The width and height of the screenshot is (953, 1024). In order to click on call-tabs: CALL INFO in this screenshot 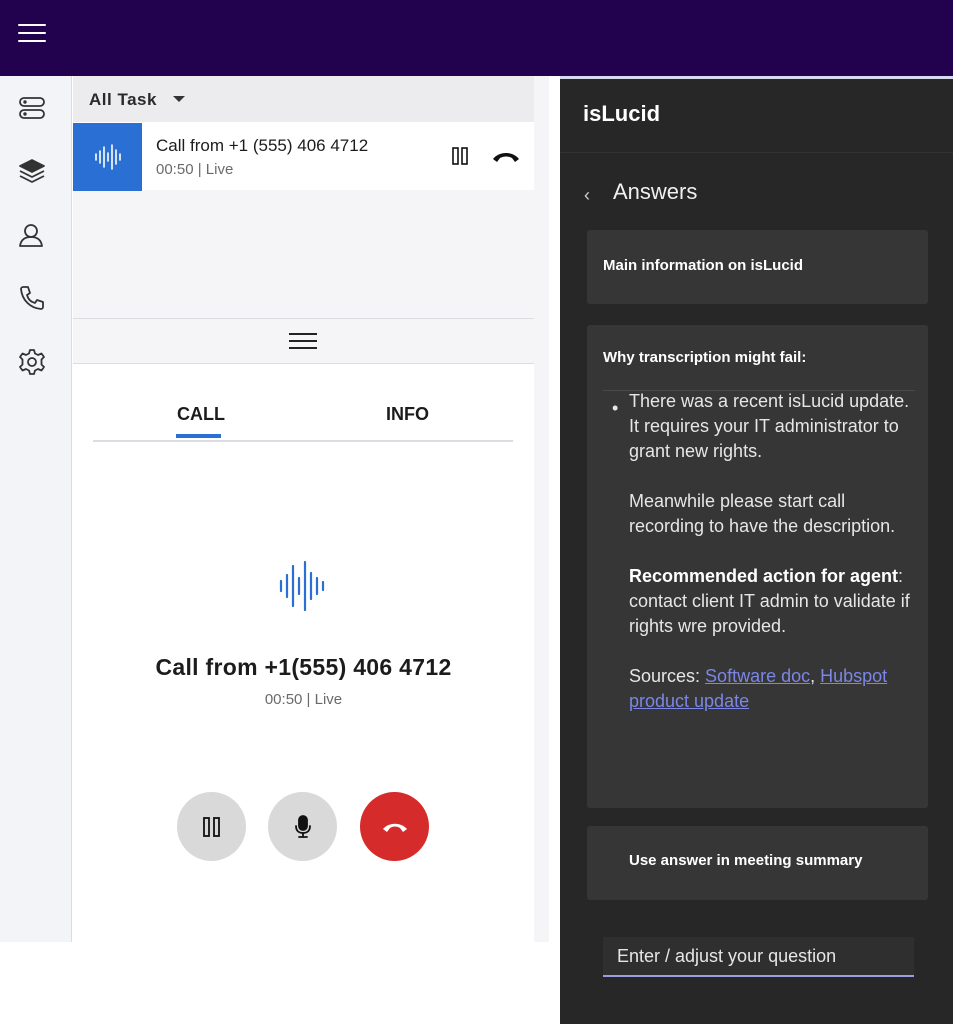, I will do `click(303, 418)`.